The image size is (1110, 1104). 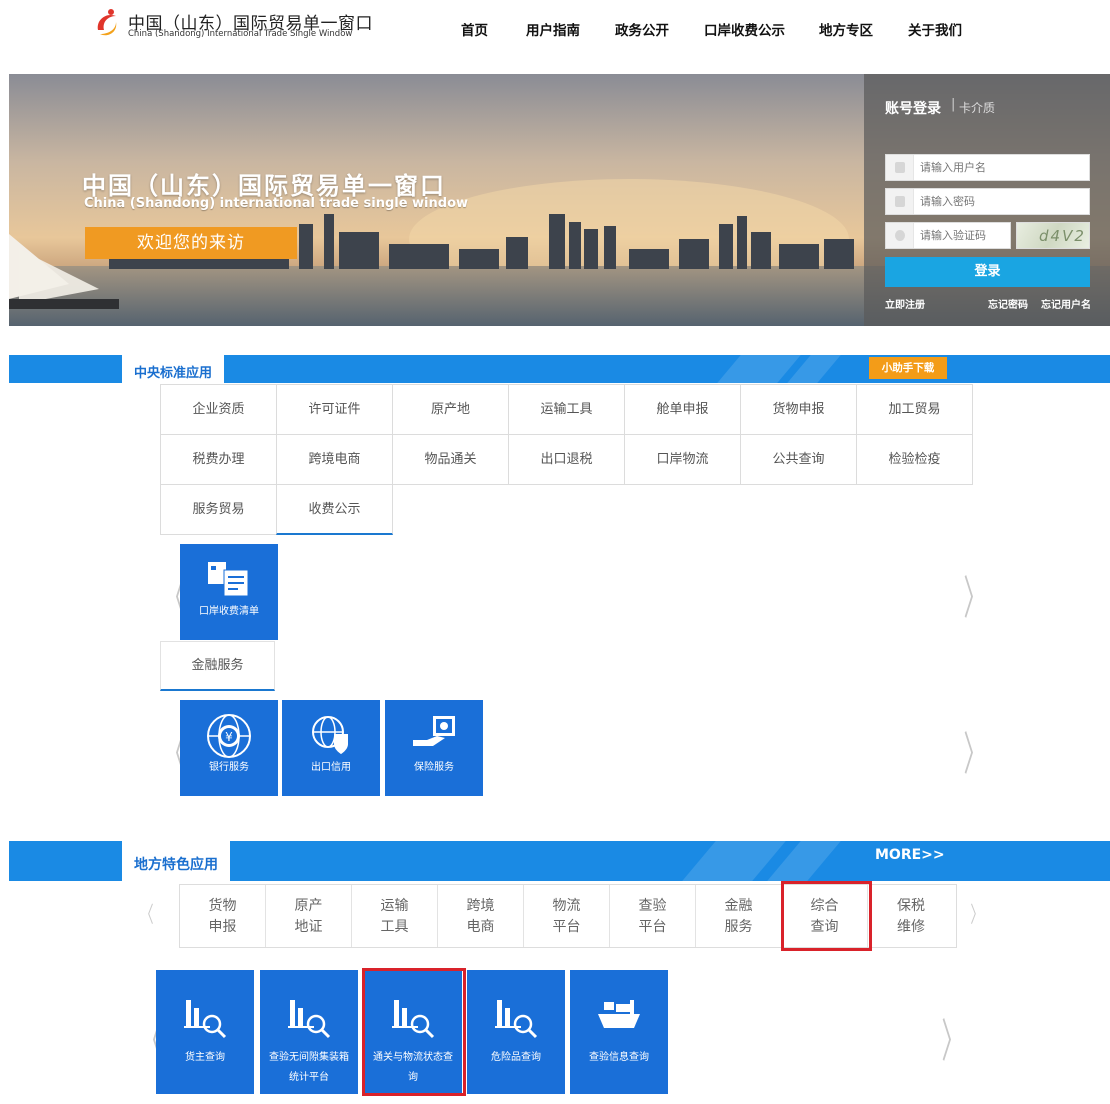 What do you see at coordinates (682, 409) in the screenshot?
I see `cat-manifest: 舱单申报` at bounding box center [682, 409].